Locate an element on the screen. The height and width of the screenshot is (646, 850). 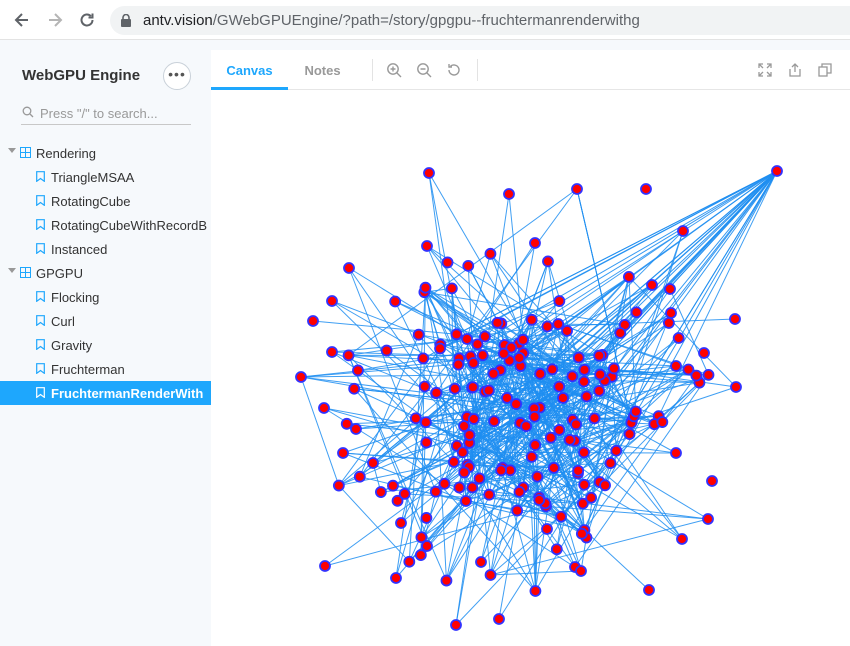
tree-group-label: Rendering is located at coordinates (66, 153).